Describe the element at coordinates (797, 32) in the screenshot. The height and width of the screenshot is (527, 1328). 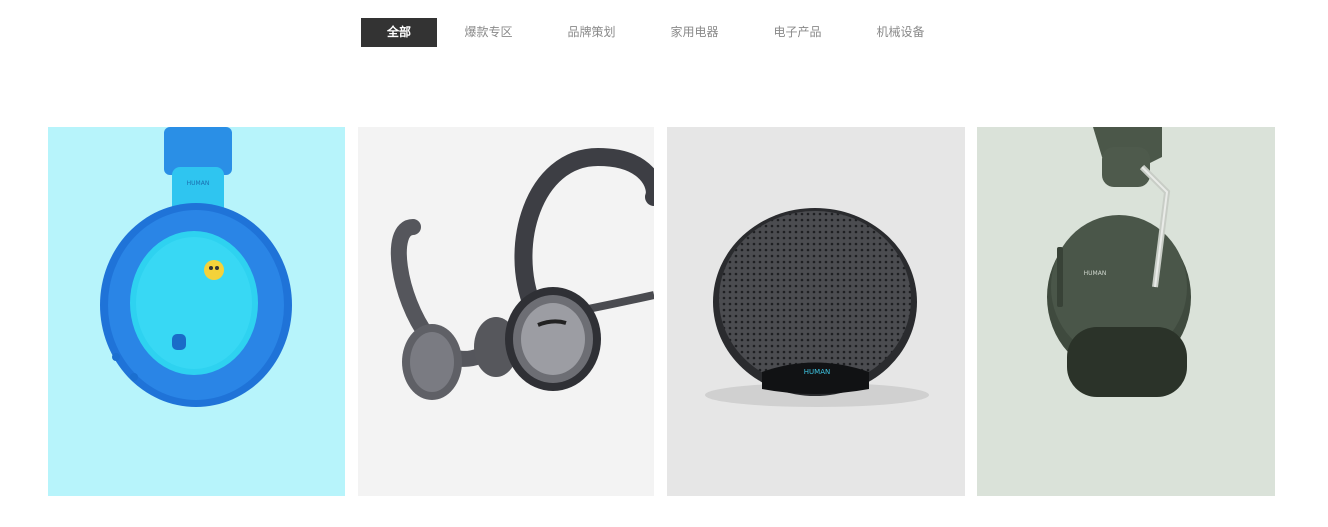
I see `tab-electronics: 电子产品` at that location.